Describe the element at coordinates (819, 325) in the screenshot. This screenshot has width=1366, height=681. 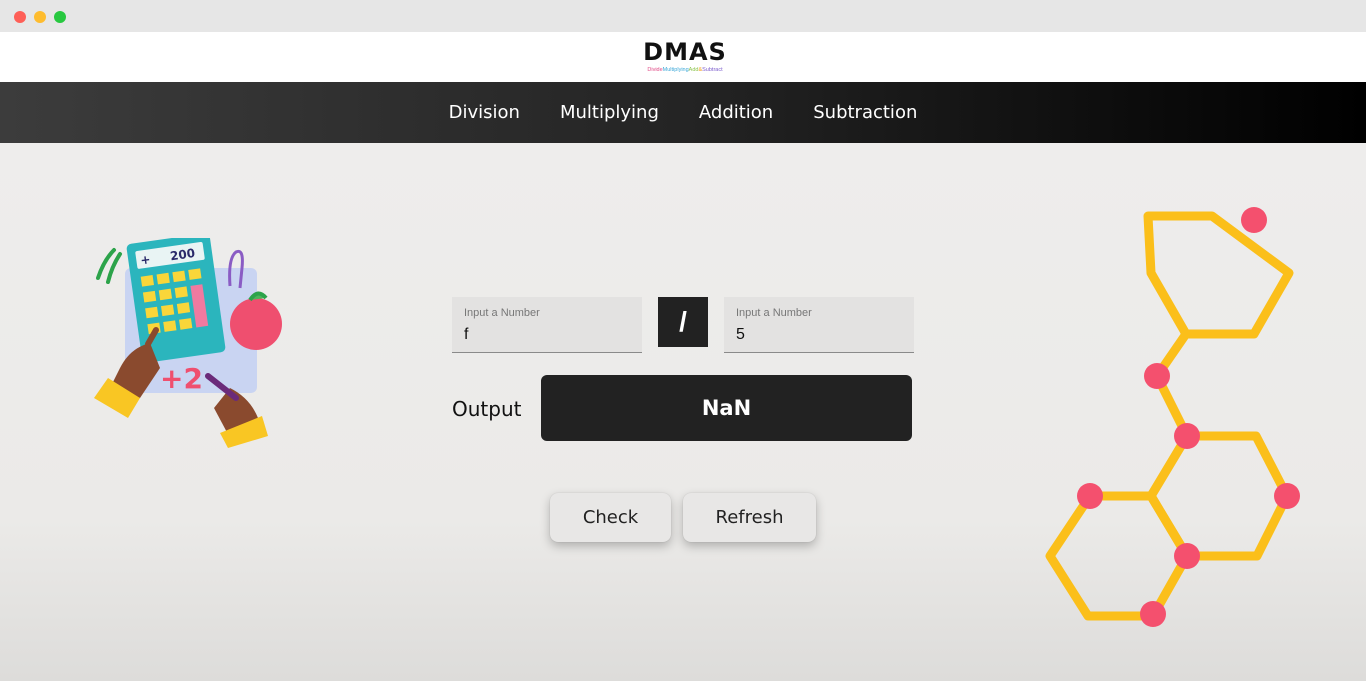
I see `second-number-field: Input a Number 5` at that location.